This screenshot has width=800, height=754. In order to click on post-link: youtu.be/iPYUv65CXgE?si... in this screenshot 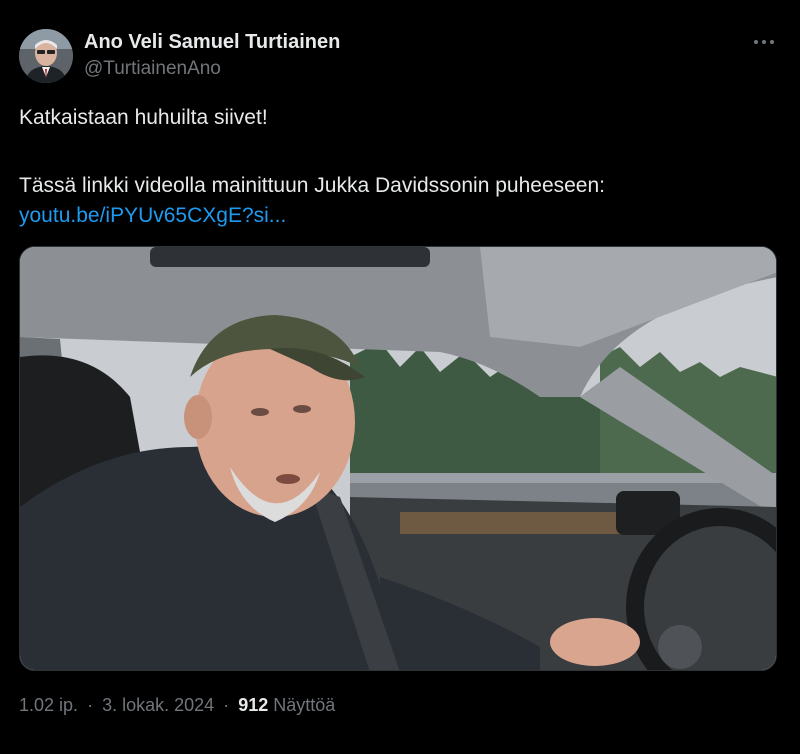, I will do `click(152, 216)`.